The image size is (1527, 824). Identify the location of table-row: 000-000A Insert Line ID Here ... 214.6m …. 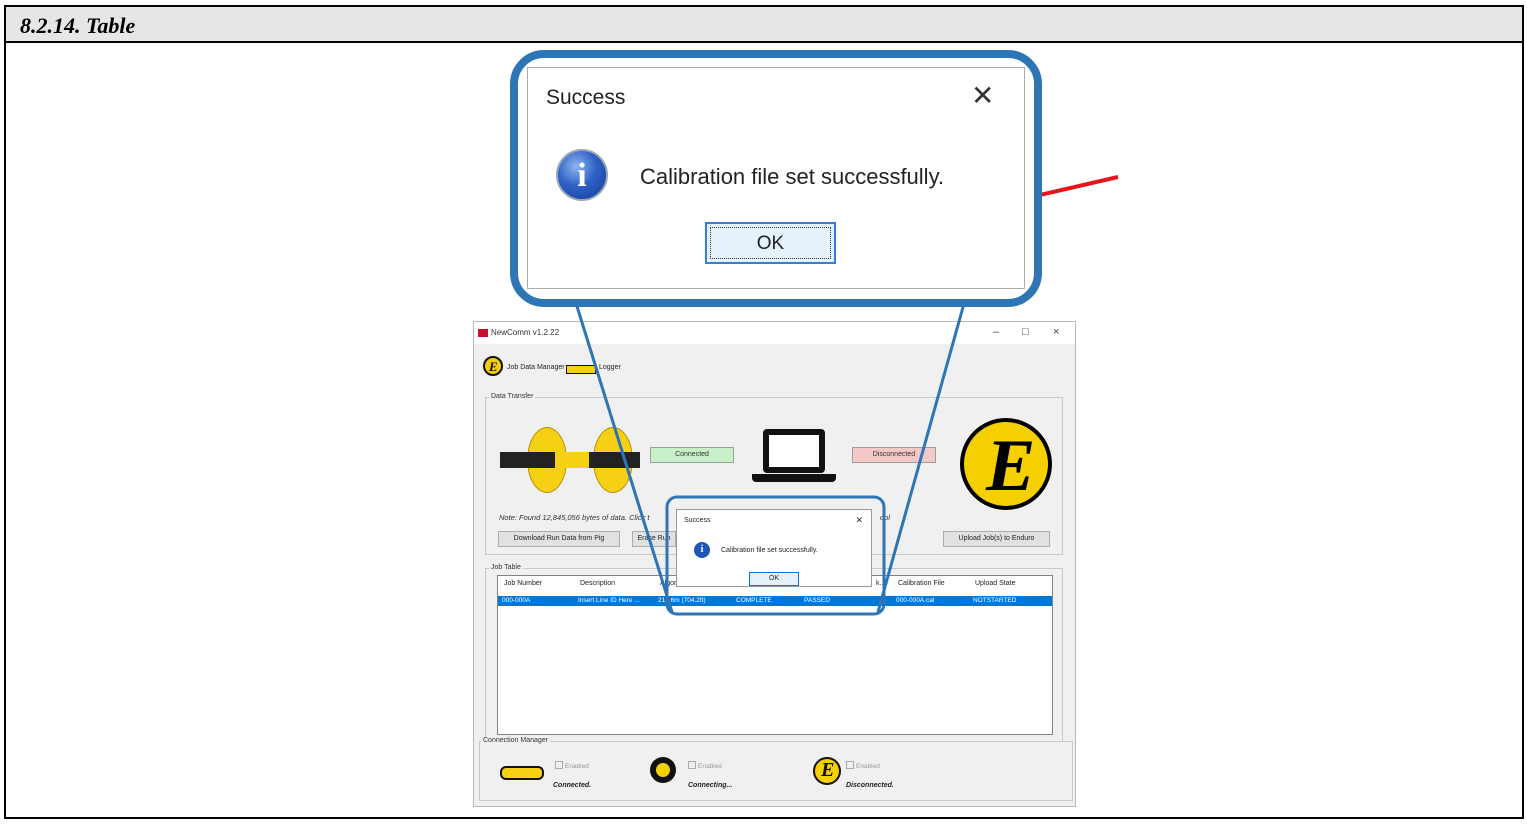
(775, 601).